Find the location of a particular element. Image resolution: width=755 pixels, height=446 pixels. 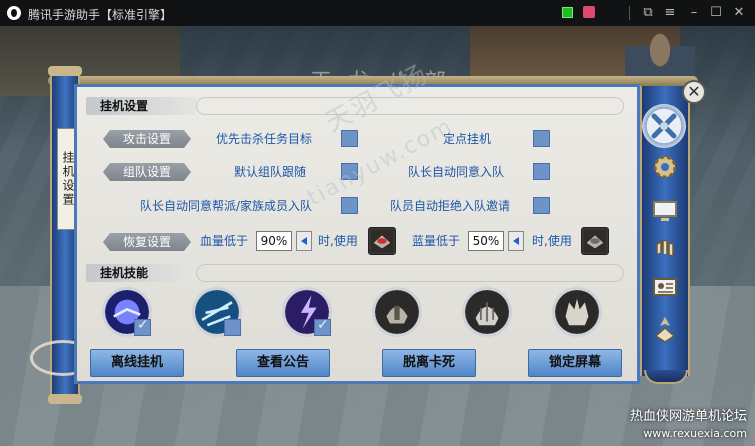

forum-watermark-url: www.rexuexia.com is located at coordinates (695, 433).